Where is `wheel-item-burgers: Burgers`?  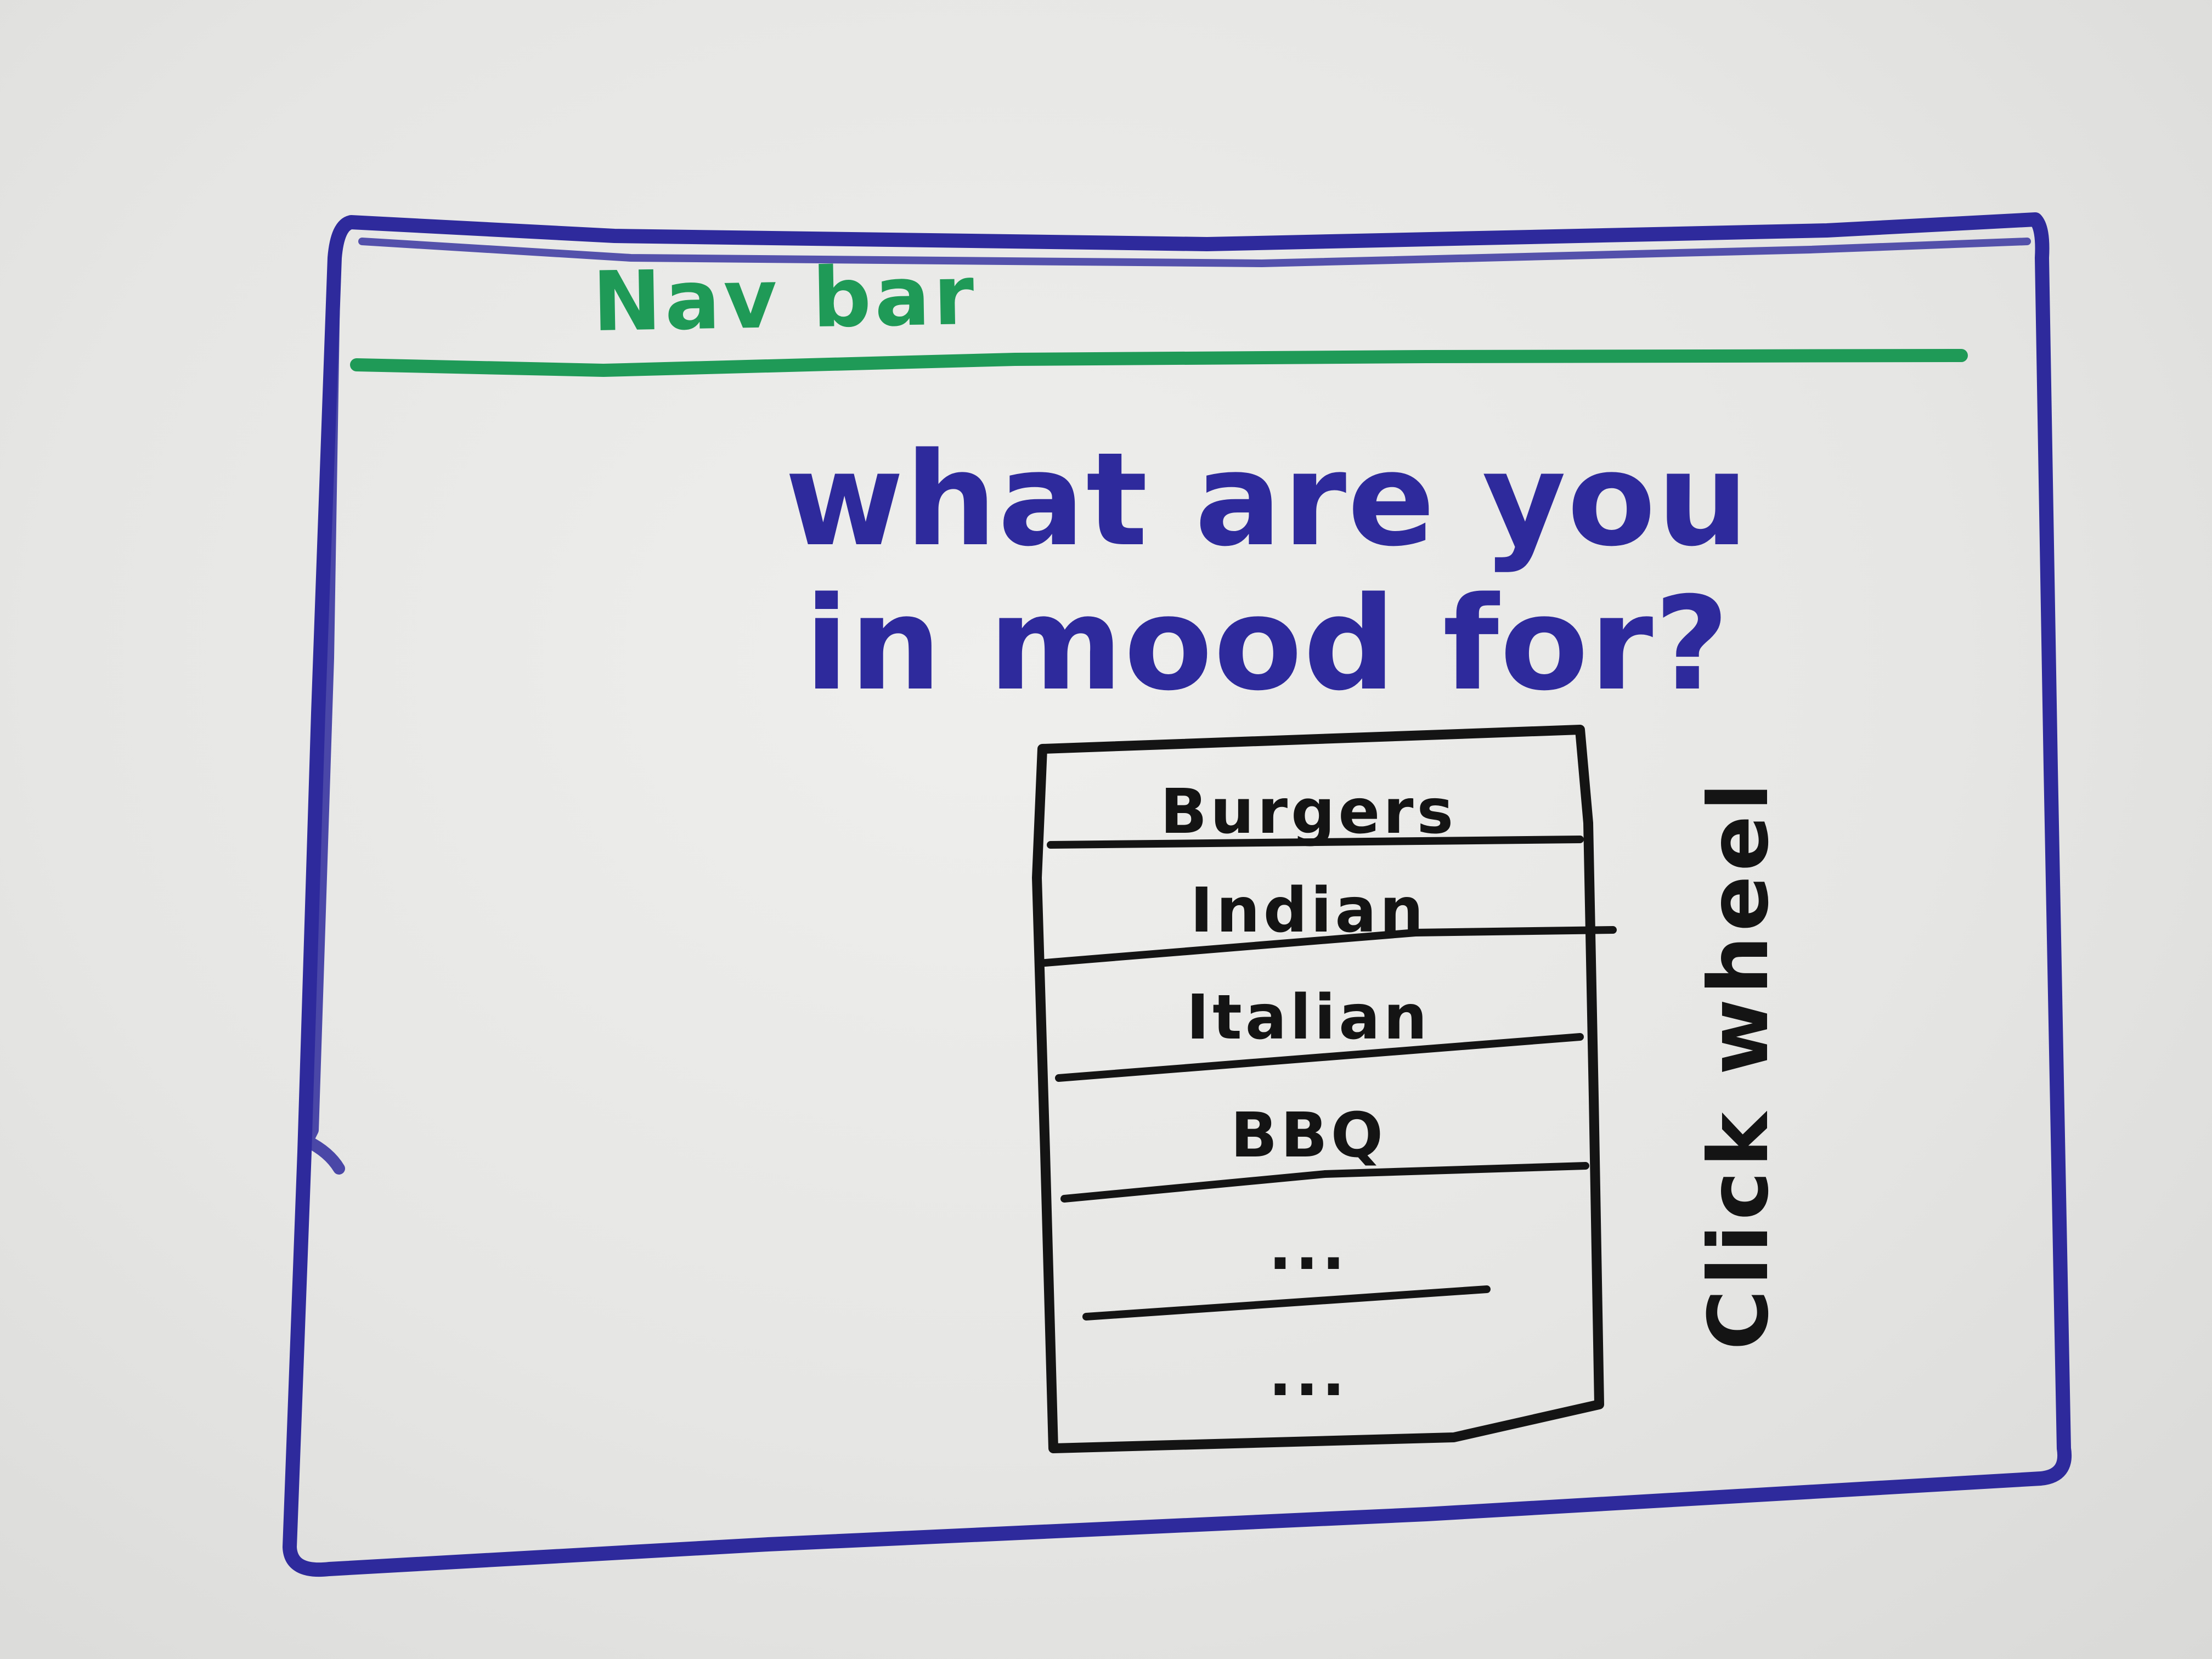 wheel-item-burgers: Burgers is located at coordinates (1308, 812).